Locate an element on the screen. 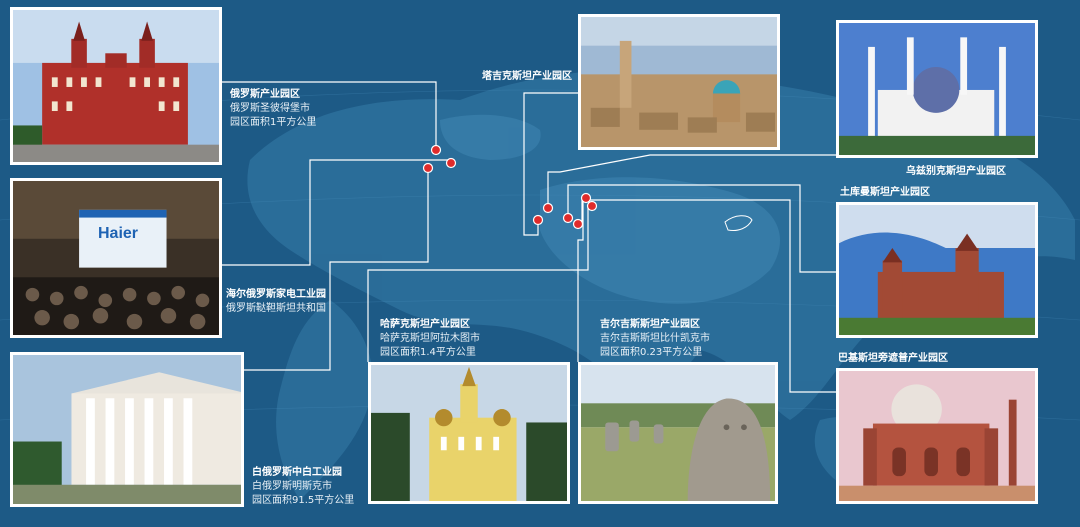 The image size is (1080, 527). park-label-turkmen: 土库曼斯坦产业园区 is located at coordinates (885, 193).